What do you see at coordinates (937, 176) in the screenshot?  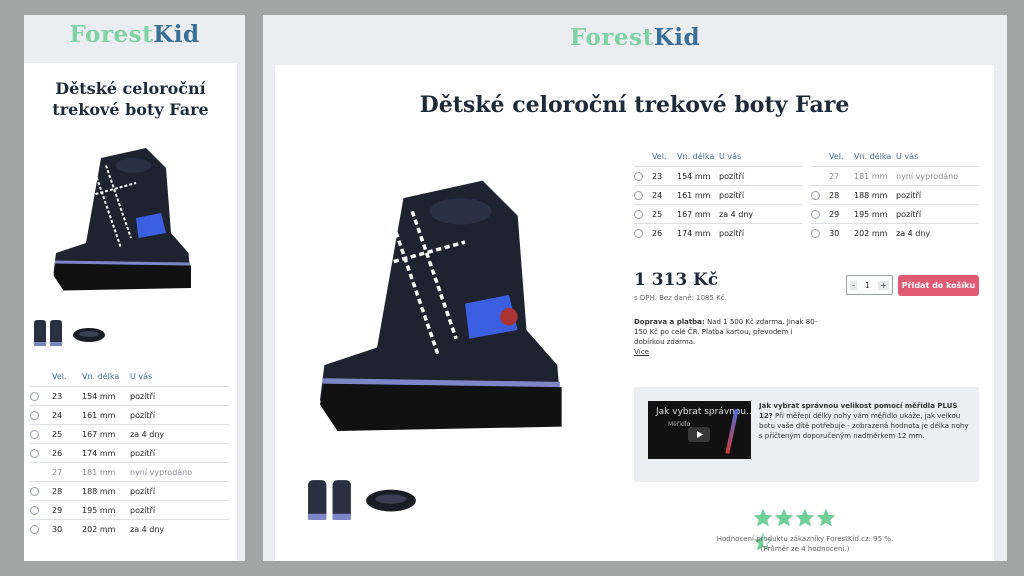 I see `availability-cell: nyní vyprodáno` at bounding box center [937, 176].